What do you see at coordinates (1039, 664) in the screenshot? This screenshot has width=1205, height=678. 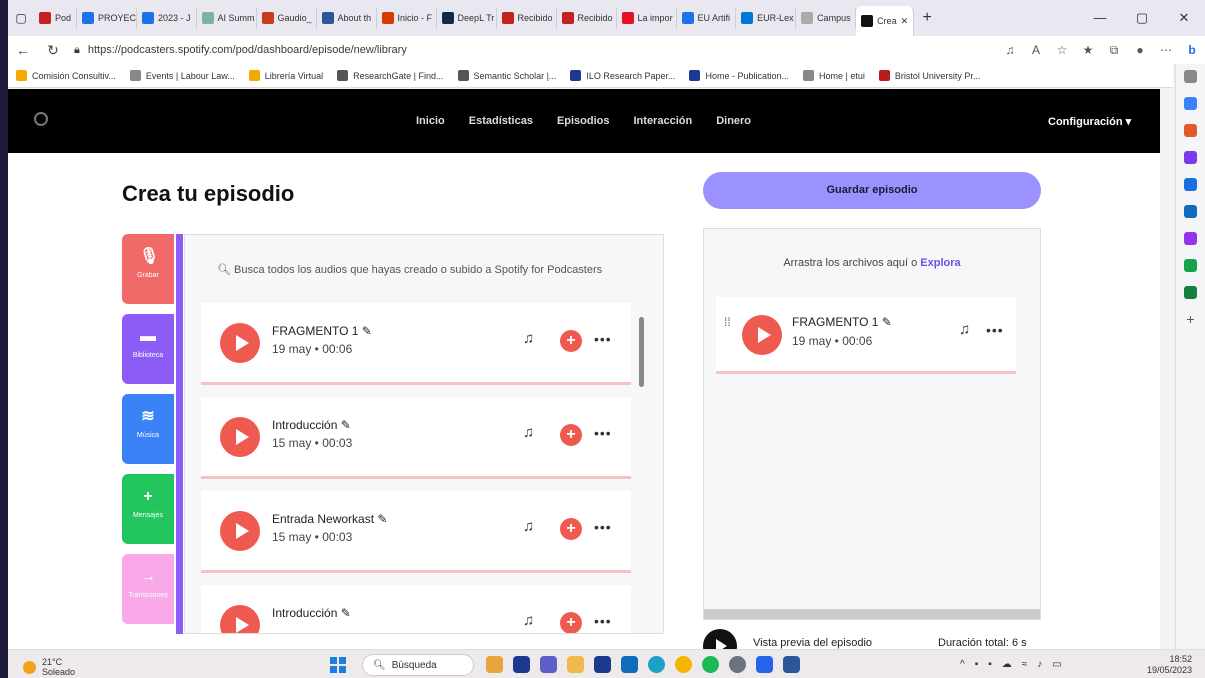 I see `volume-icon: ♪` at bounding box center [1039, 664].